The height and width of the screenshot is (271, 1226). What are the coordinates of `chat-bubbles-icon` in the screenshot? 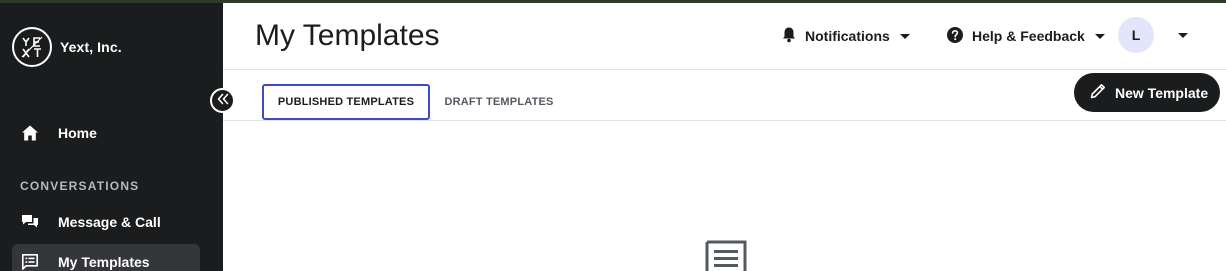 It's located at (30, 222).